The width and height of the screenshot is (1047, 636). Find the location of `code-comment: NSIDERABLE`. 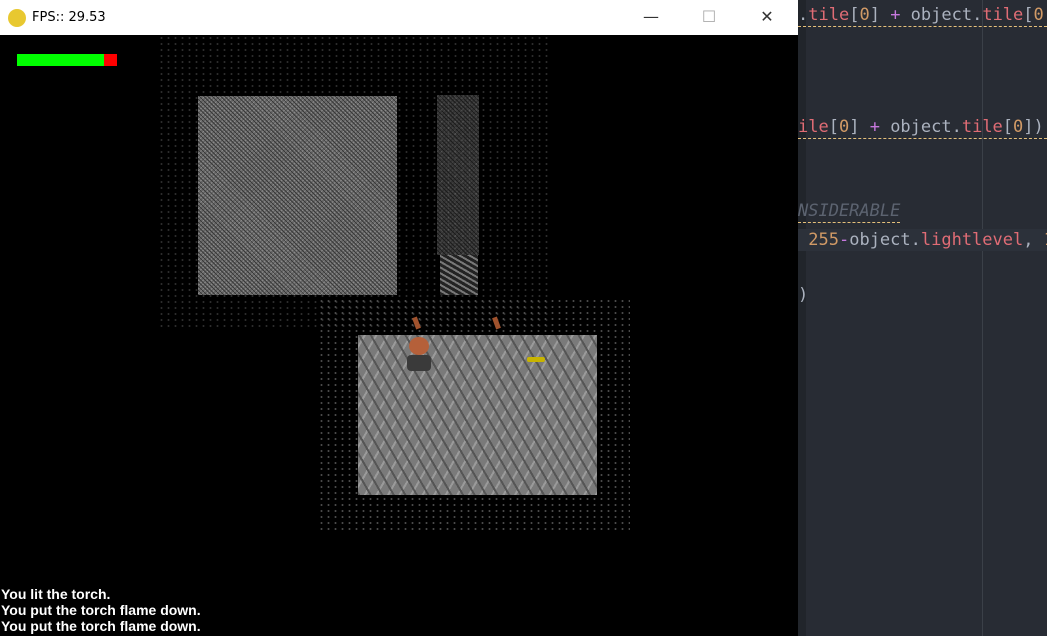

code-comment: NSIDERABLE is located at coordinates (849, 212).